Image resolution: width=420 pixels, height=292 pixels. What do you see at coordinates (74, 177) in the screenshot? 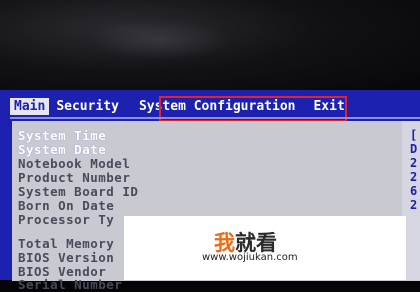
I see `field-product-number: Product Number` at bounding box center [74, 177].